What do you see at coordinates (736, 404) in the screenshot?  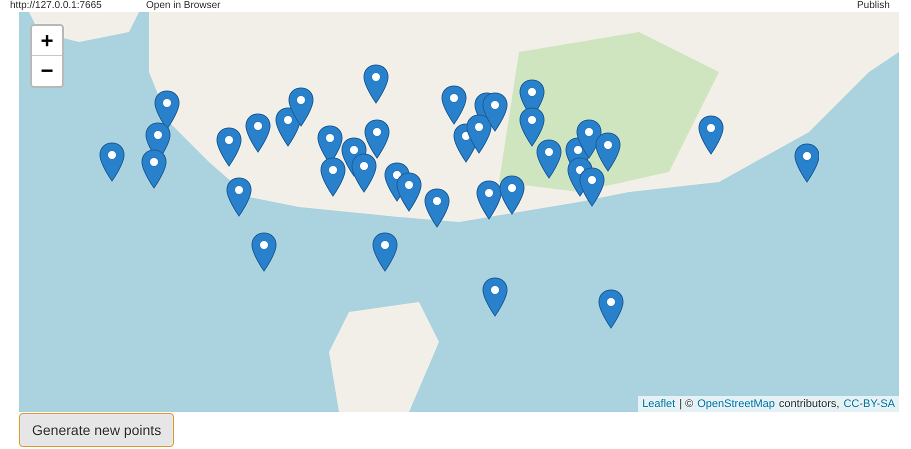 I see `openstreetmap-link: OpenStreetMap` at bounding box center [736, 404].